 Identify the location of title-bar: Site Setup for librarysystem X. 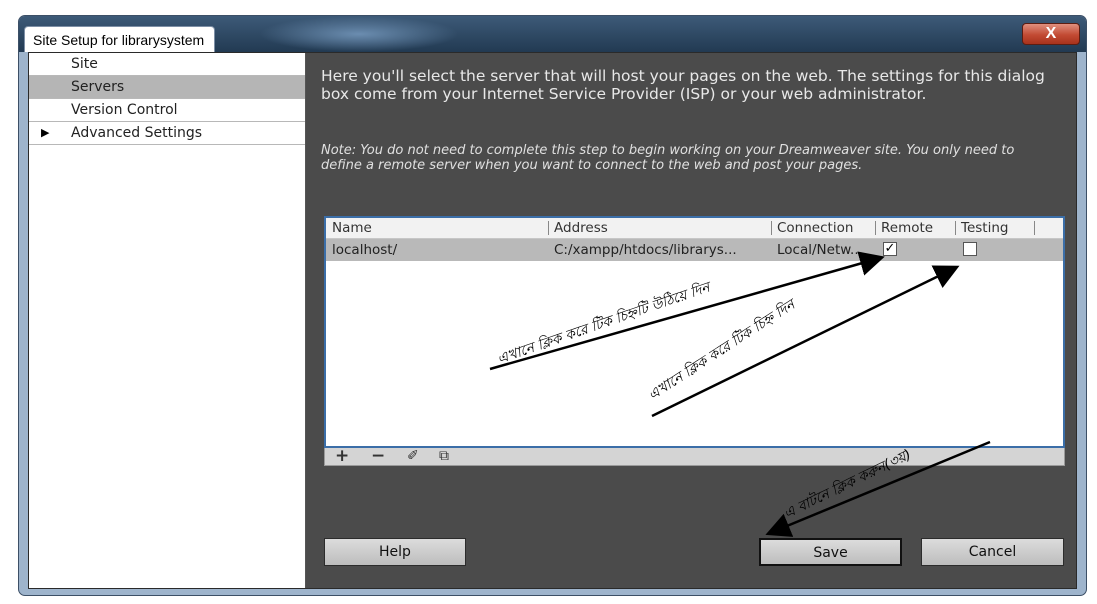
(552, 34).